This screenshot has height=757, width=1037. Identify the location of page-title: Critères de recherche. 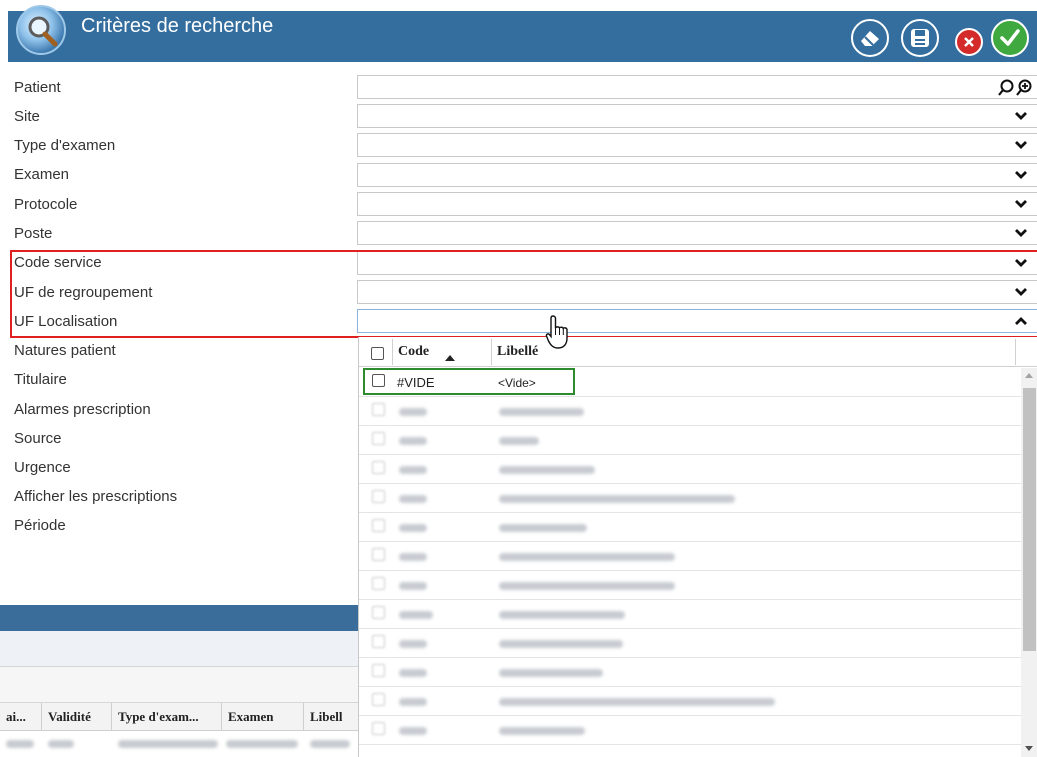
(177, 26).